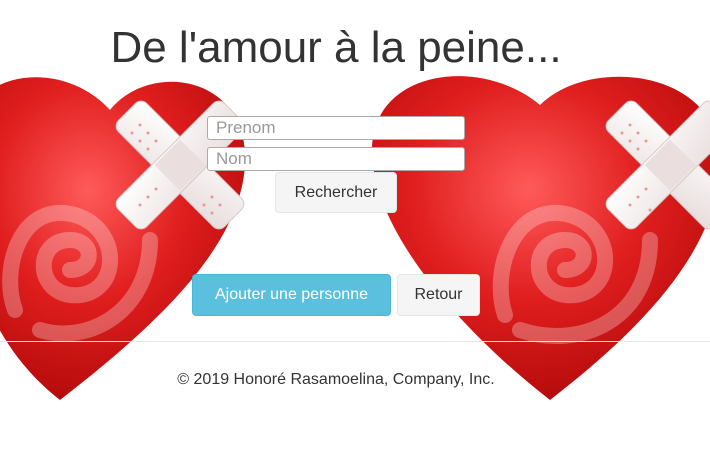  Describe the element at coordinates (336, 159) in the screenshot. I see `lastname-input` at that location.